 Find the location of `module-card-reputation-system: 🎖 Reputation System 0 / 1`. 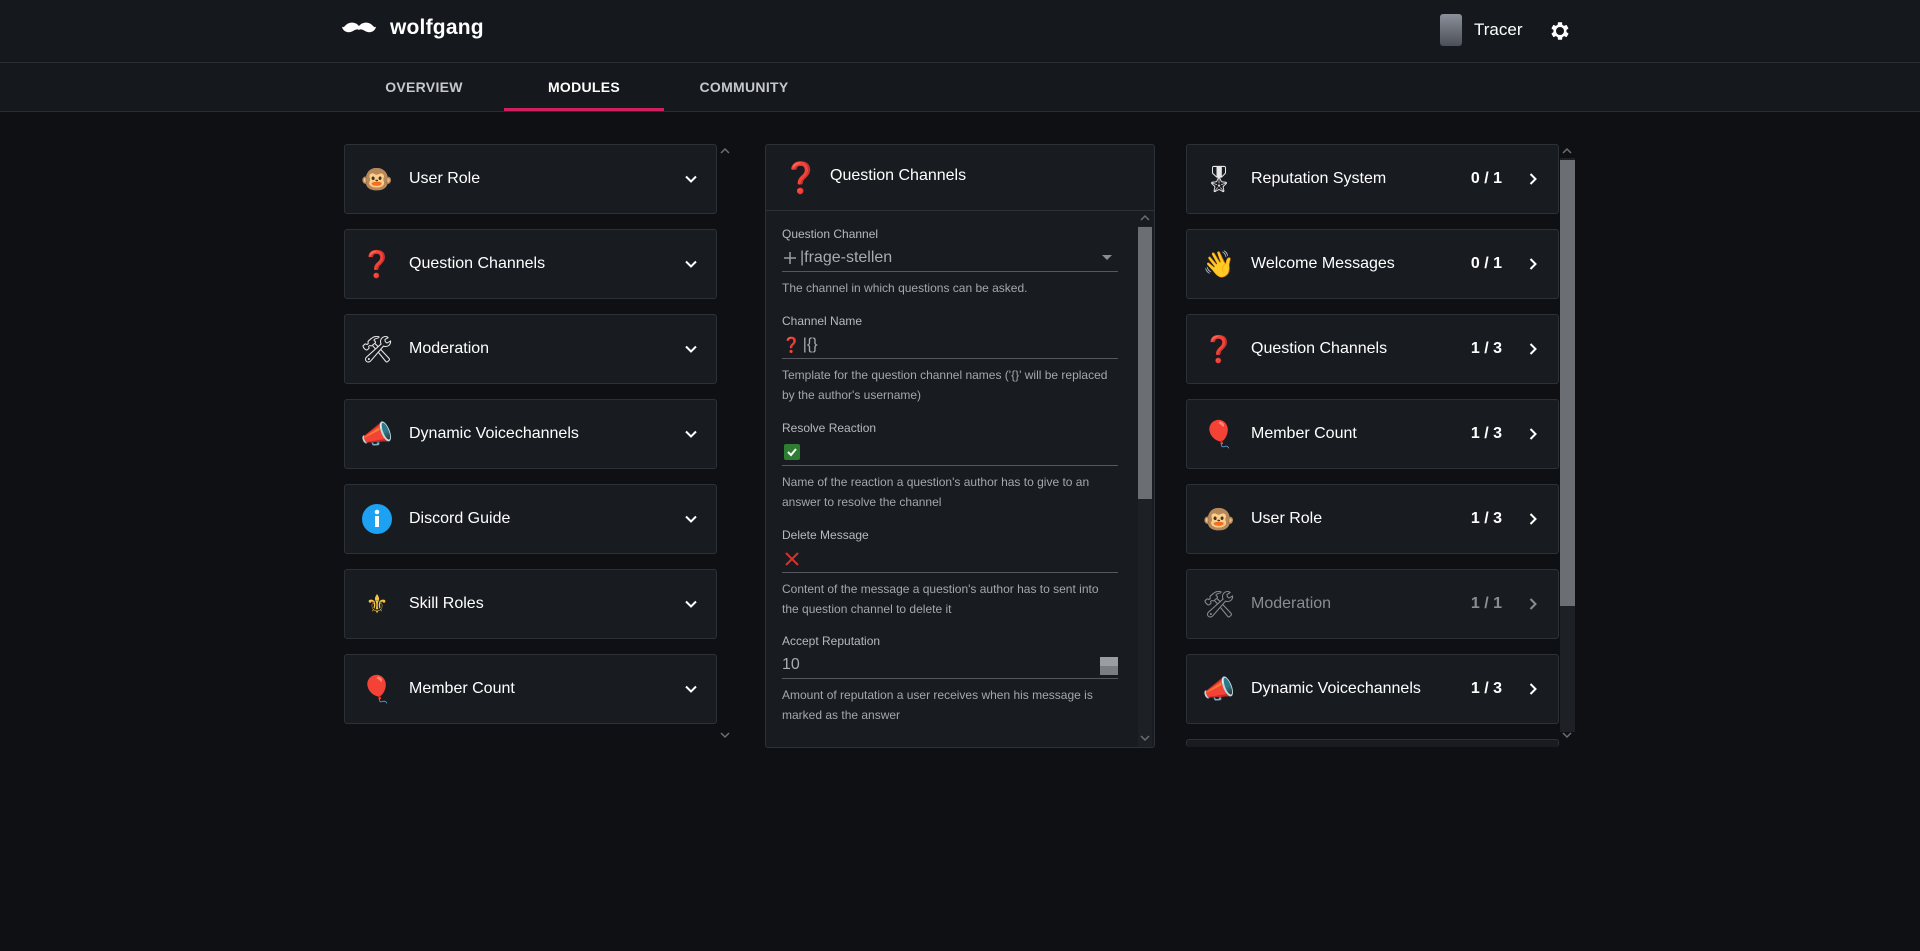

module-card-reputation-system: 🎖 Reputation System 0 / 1 is located at coordinates (1372, 179).